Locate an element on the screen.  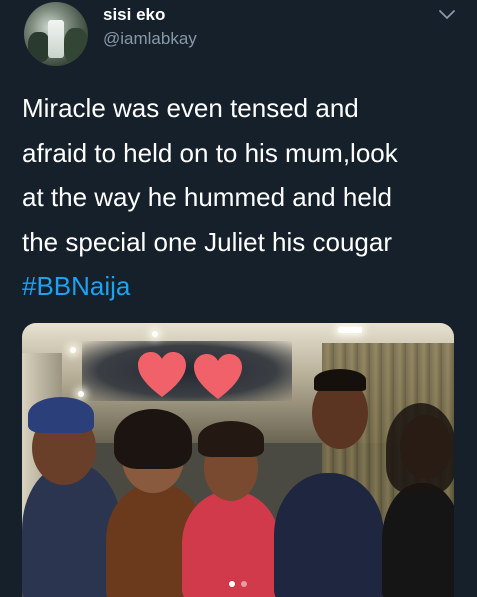
hashtag-link: #BBNaija is located at coordinates (242, 286).